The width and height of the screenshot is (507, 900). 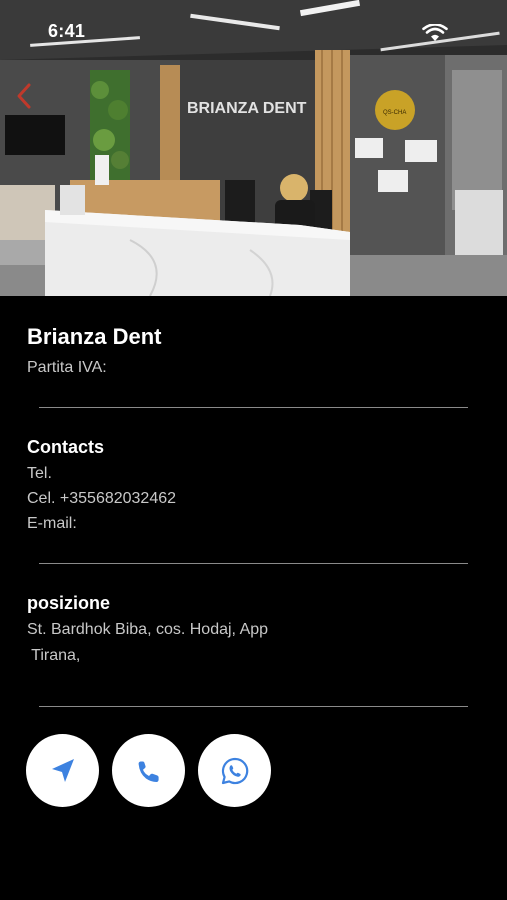 What do you see at coordinates (67, 367) in the screenshot?
I see `vat-number: Partita IVA:` at bounding box center [67, 367].